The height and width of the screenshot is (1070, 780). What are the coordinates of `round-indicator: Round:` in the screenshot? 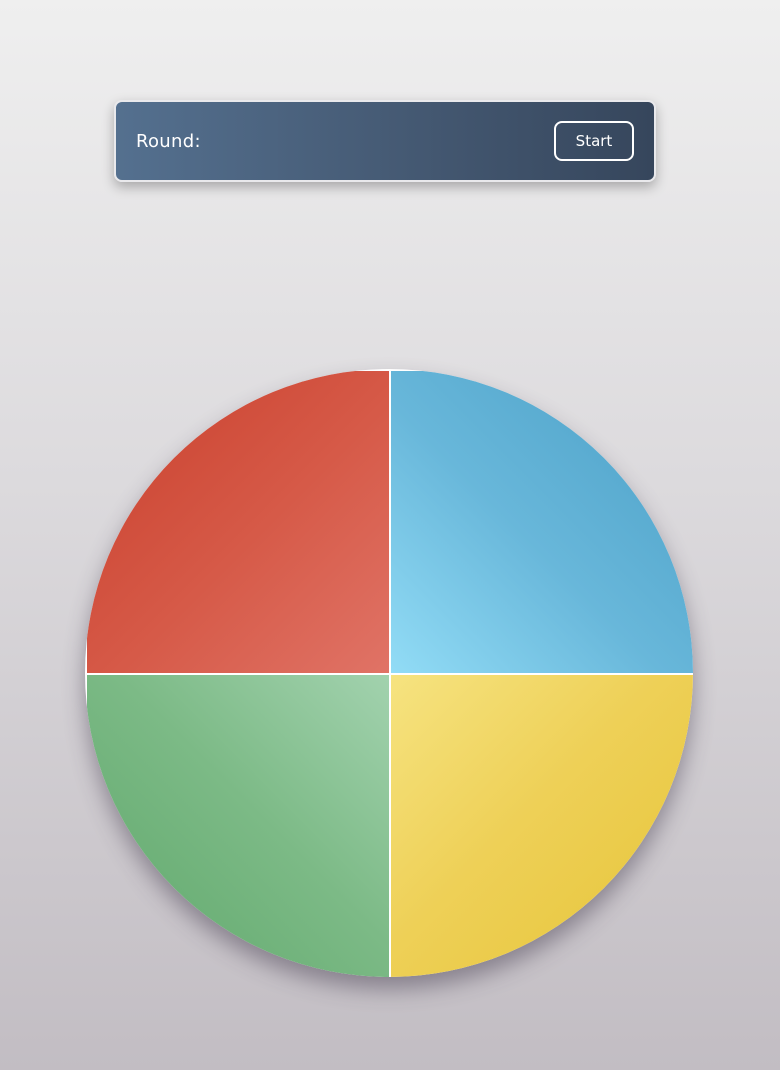 It's located at (171, 141).